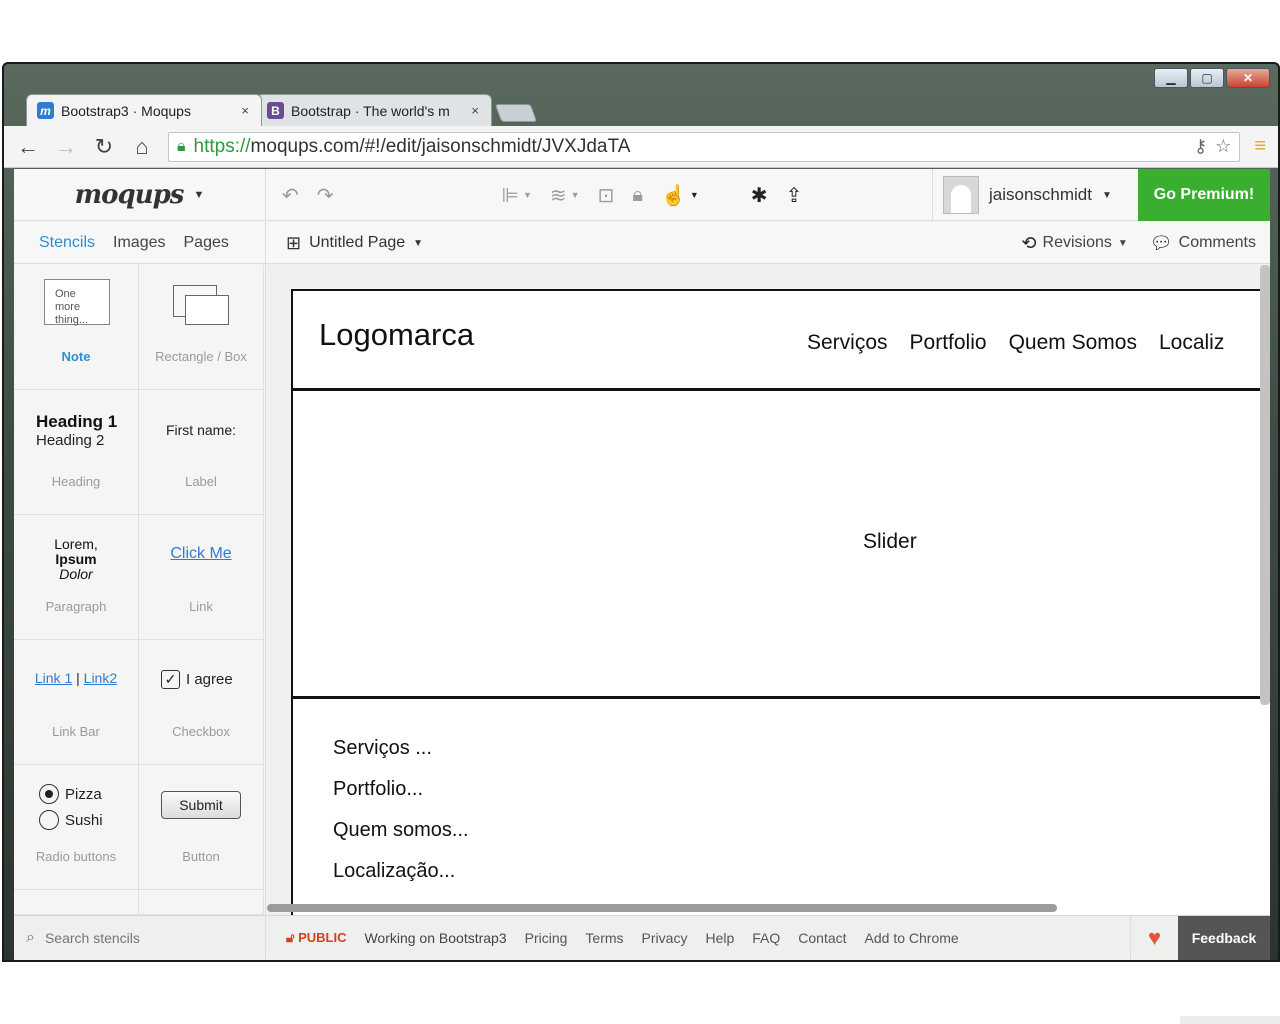  Describe the element at coordinates (144, 110) in the screenshot. I see `tab-moqups: m Bootstrap3 · Moqups ×` at that location.